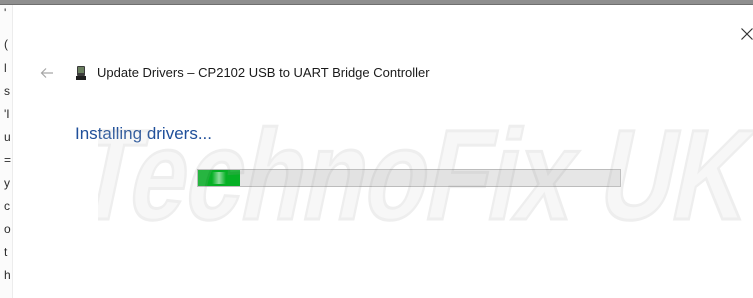  What do you see at coordinates (7, 229) in the screenshot?
I see `background-text-fragment: o` at bounding box center [7, 229].